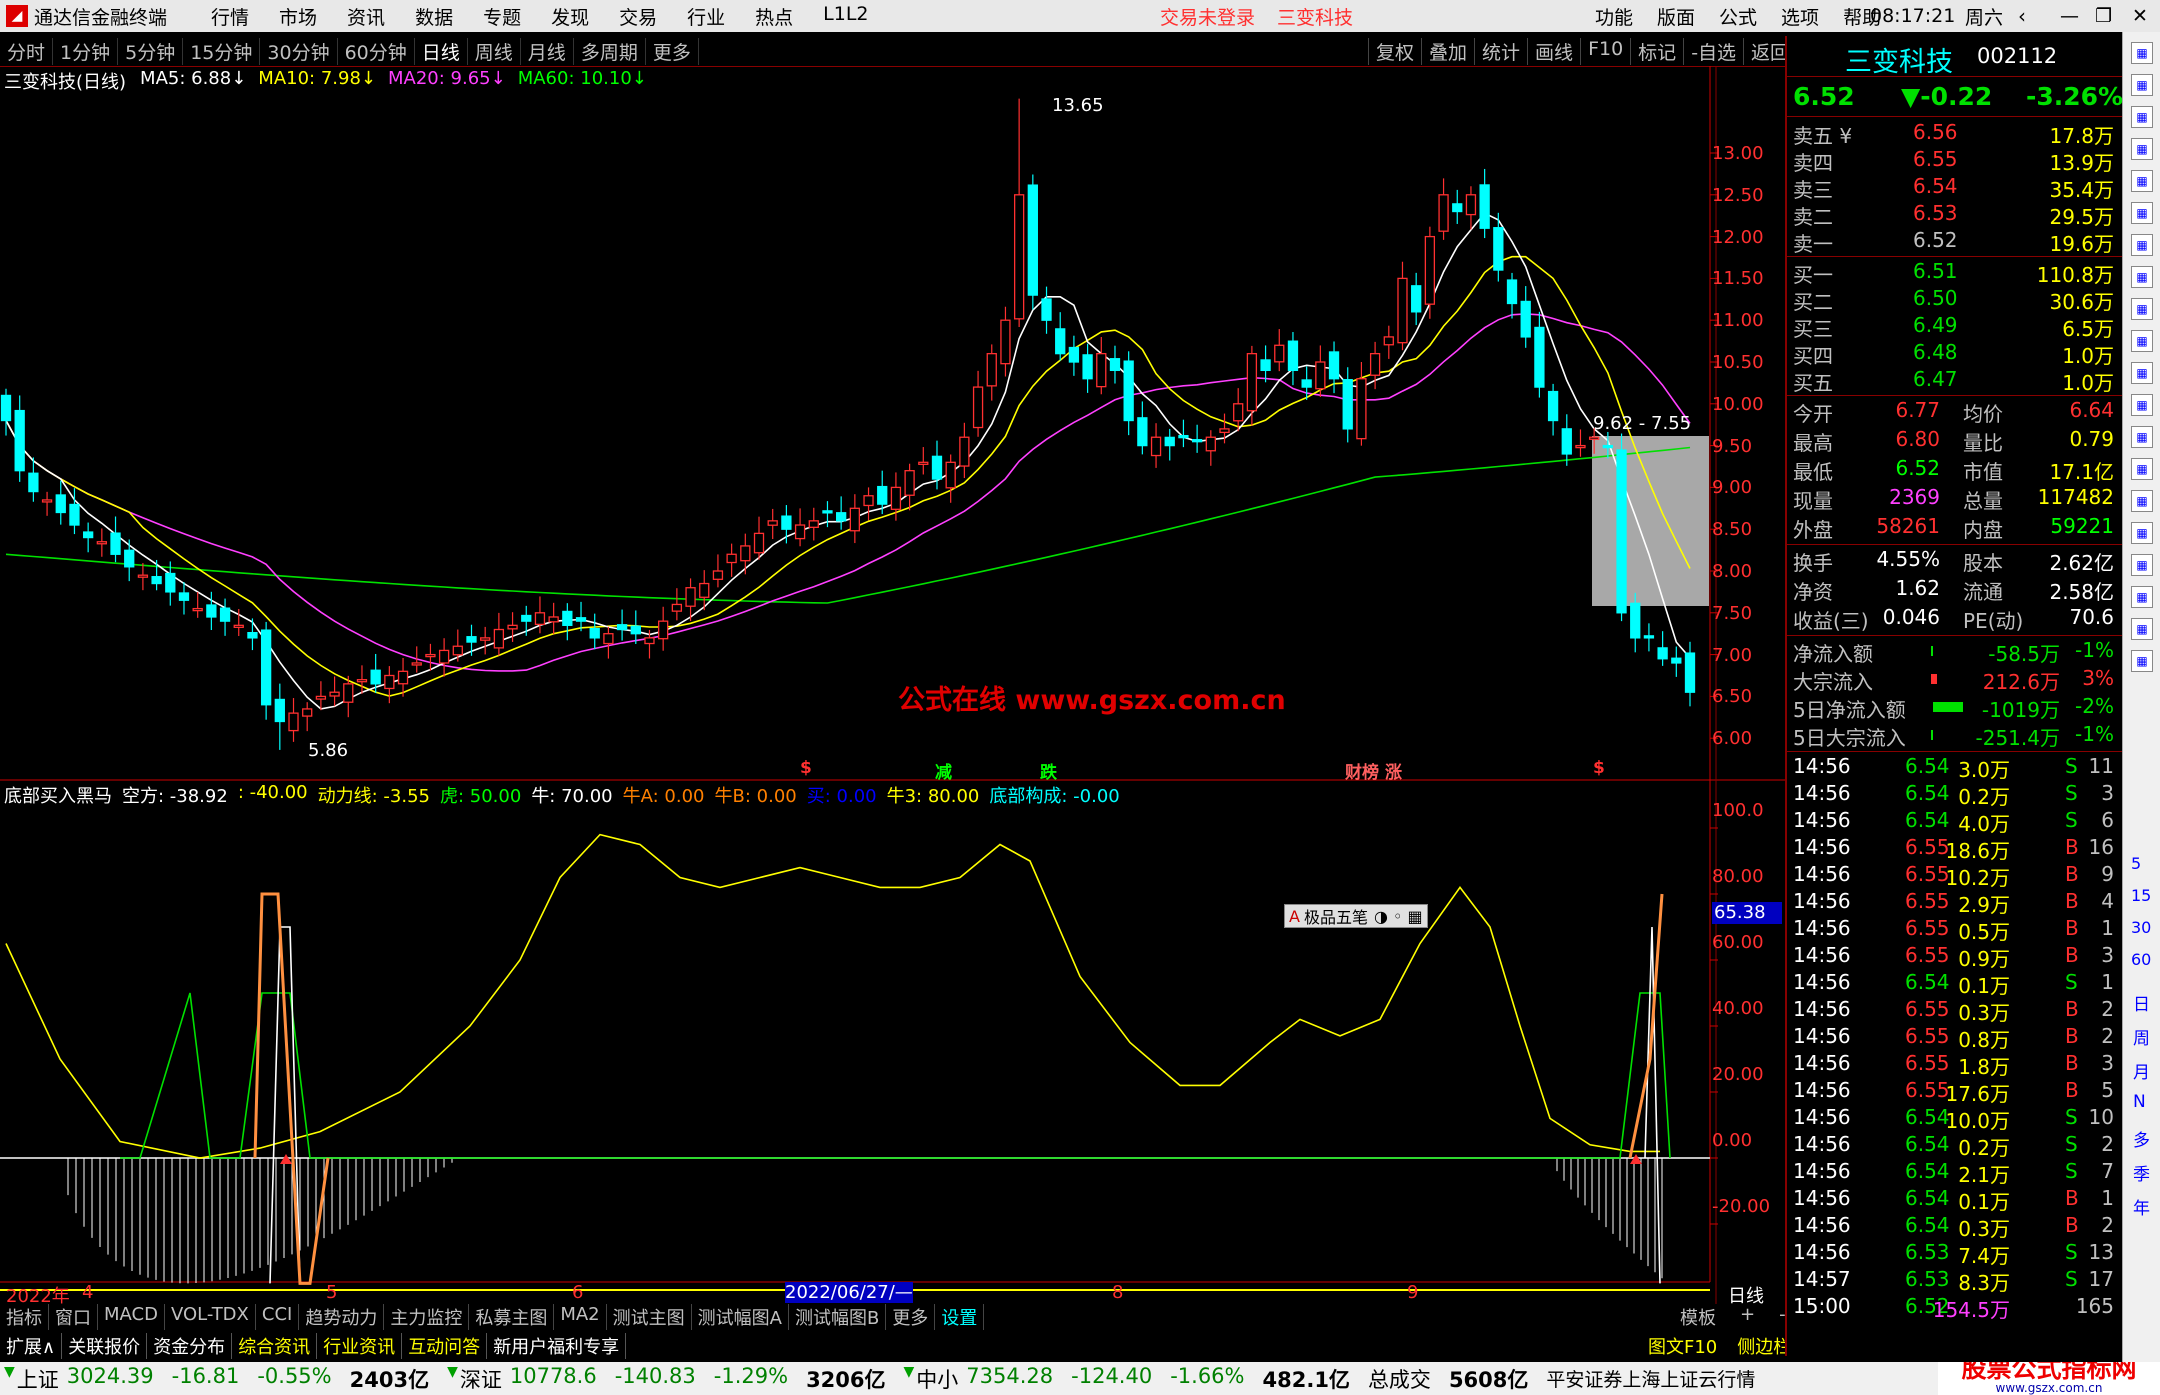 The width and height of the screenshot is (2160, 1395). I want to click on period-tab-8: 月线, so click(547, 51).